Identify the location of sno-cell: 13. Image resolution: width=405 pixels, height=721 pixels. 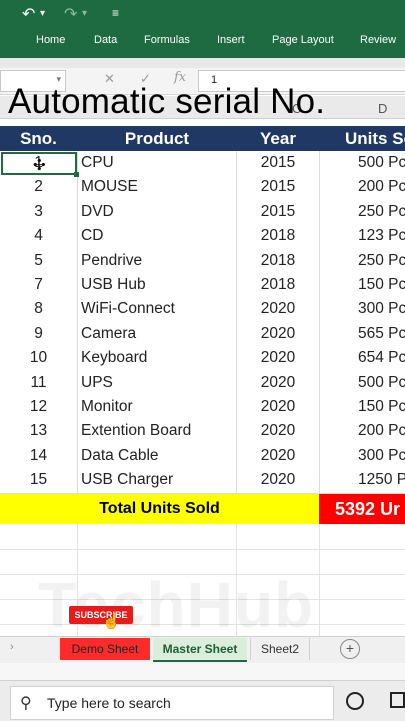
(38, 431).